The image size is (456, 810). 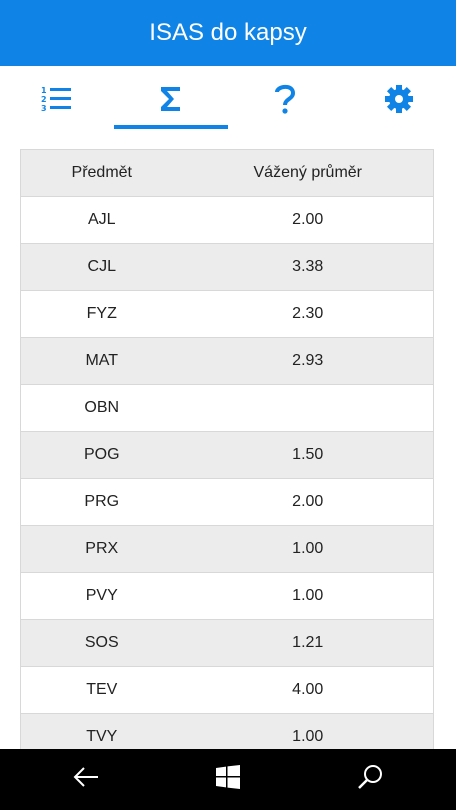 I want to click on gear-icon, so click(x=399, y=99).